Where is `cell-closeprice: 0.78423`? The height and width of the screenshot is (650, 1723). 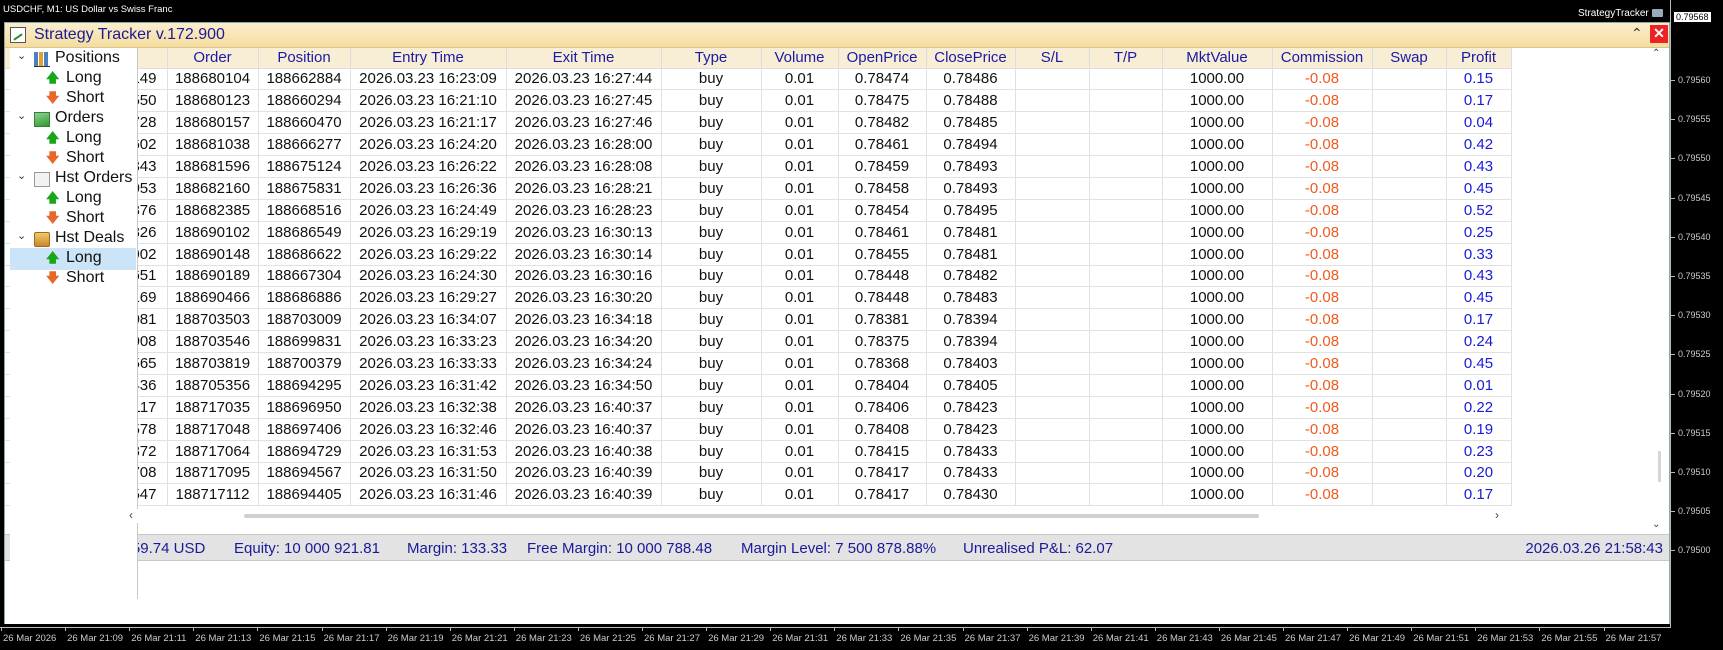
cell-closeprice: 0.78423 is located at coordinates (971, 407).